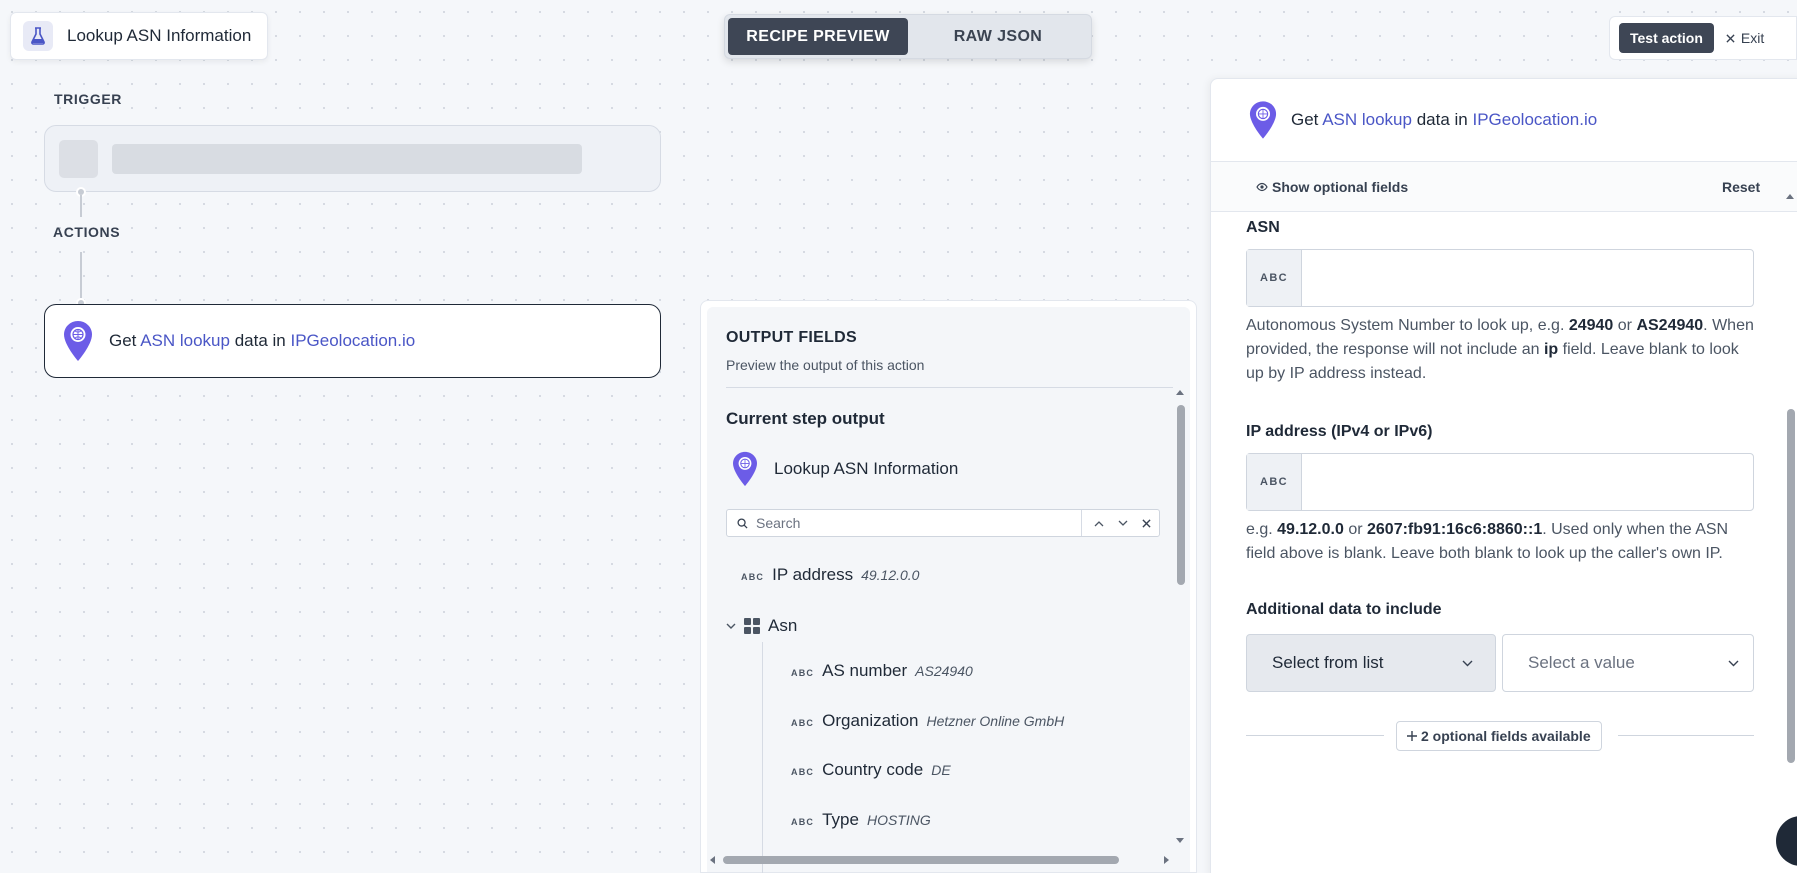 The height and width of the screenshot is (873, 1797). What do you see at coordinates (1167, 860) in the screenshot?
I see `scroll-right-icon` at bounding box center [1167, 860].